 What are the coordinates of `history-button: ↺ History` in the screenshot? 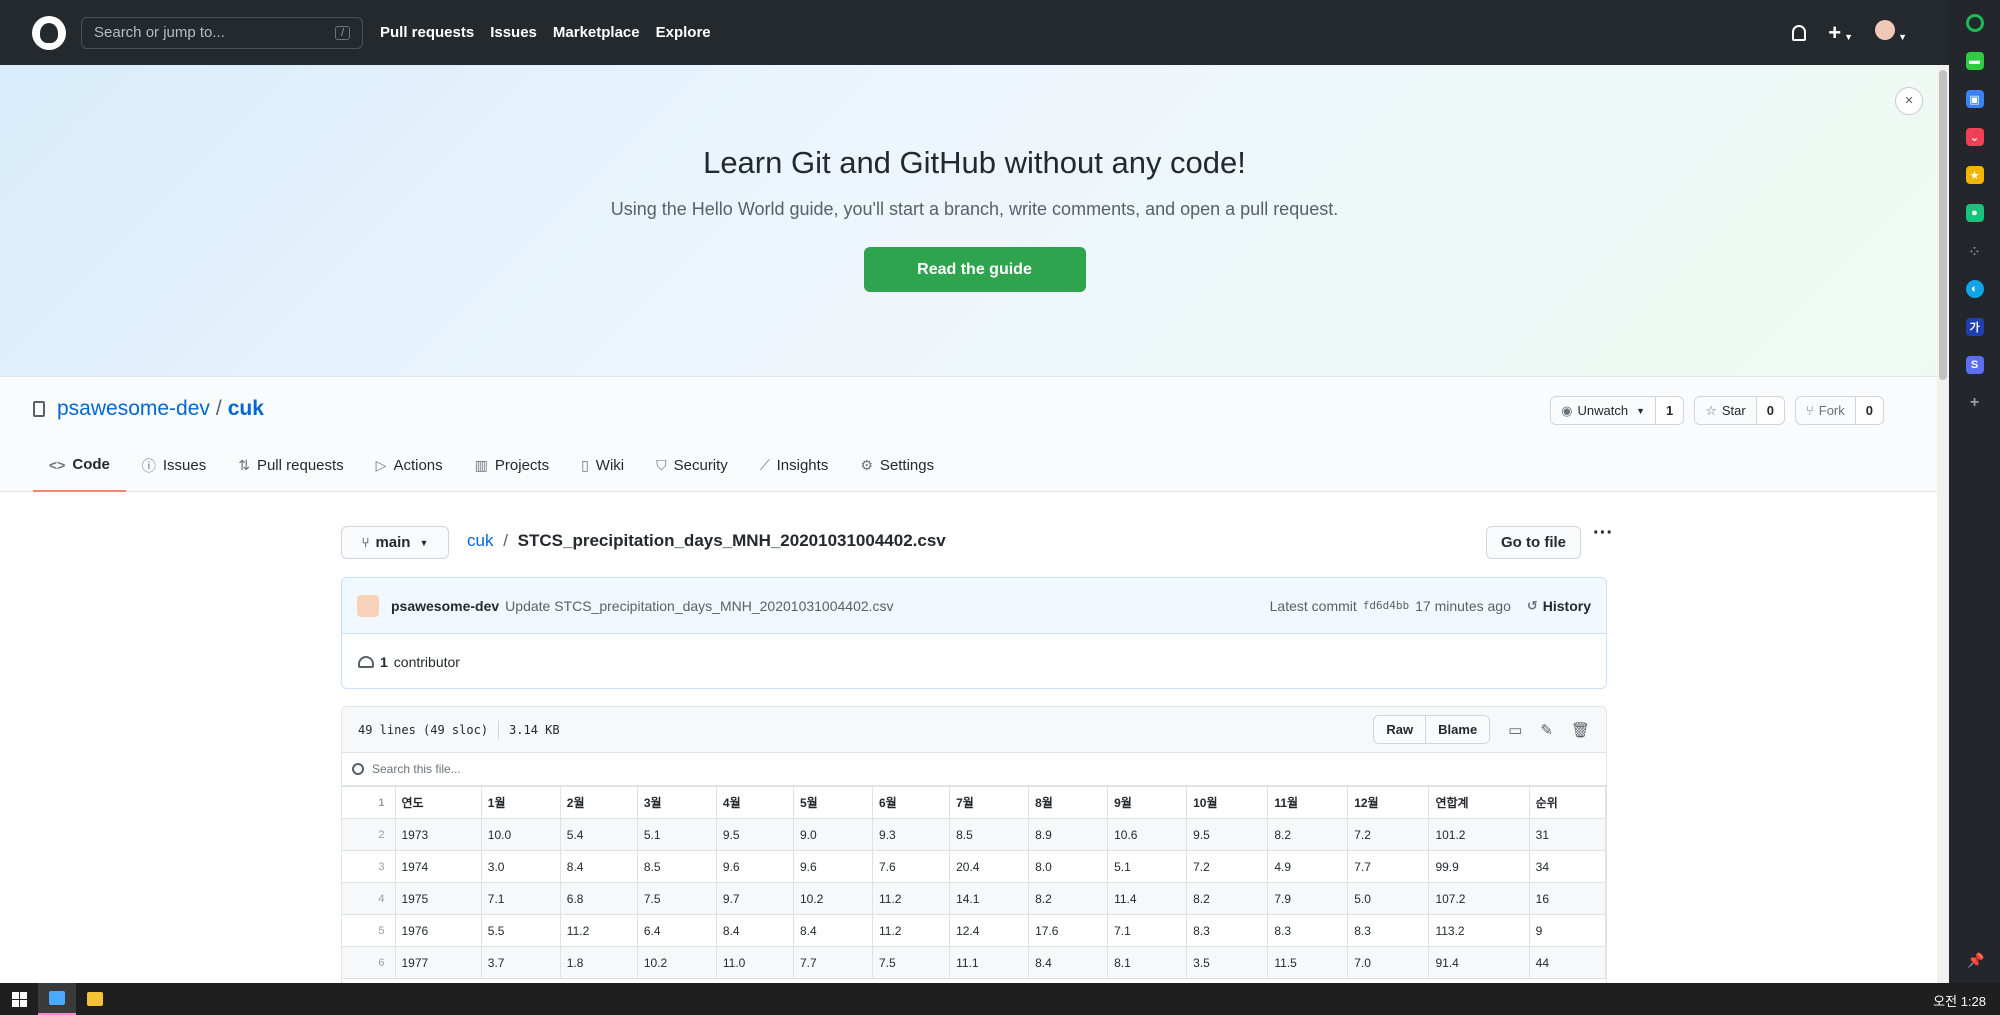 It's located at (1559, 606).